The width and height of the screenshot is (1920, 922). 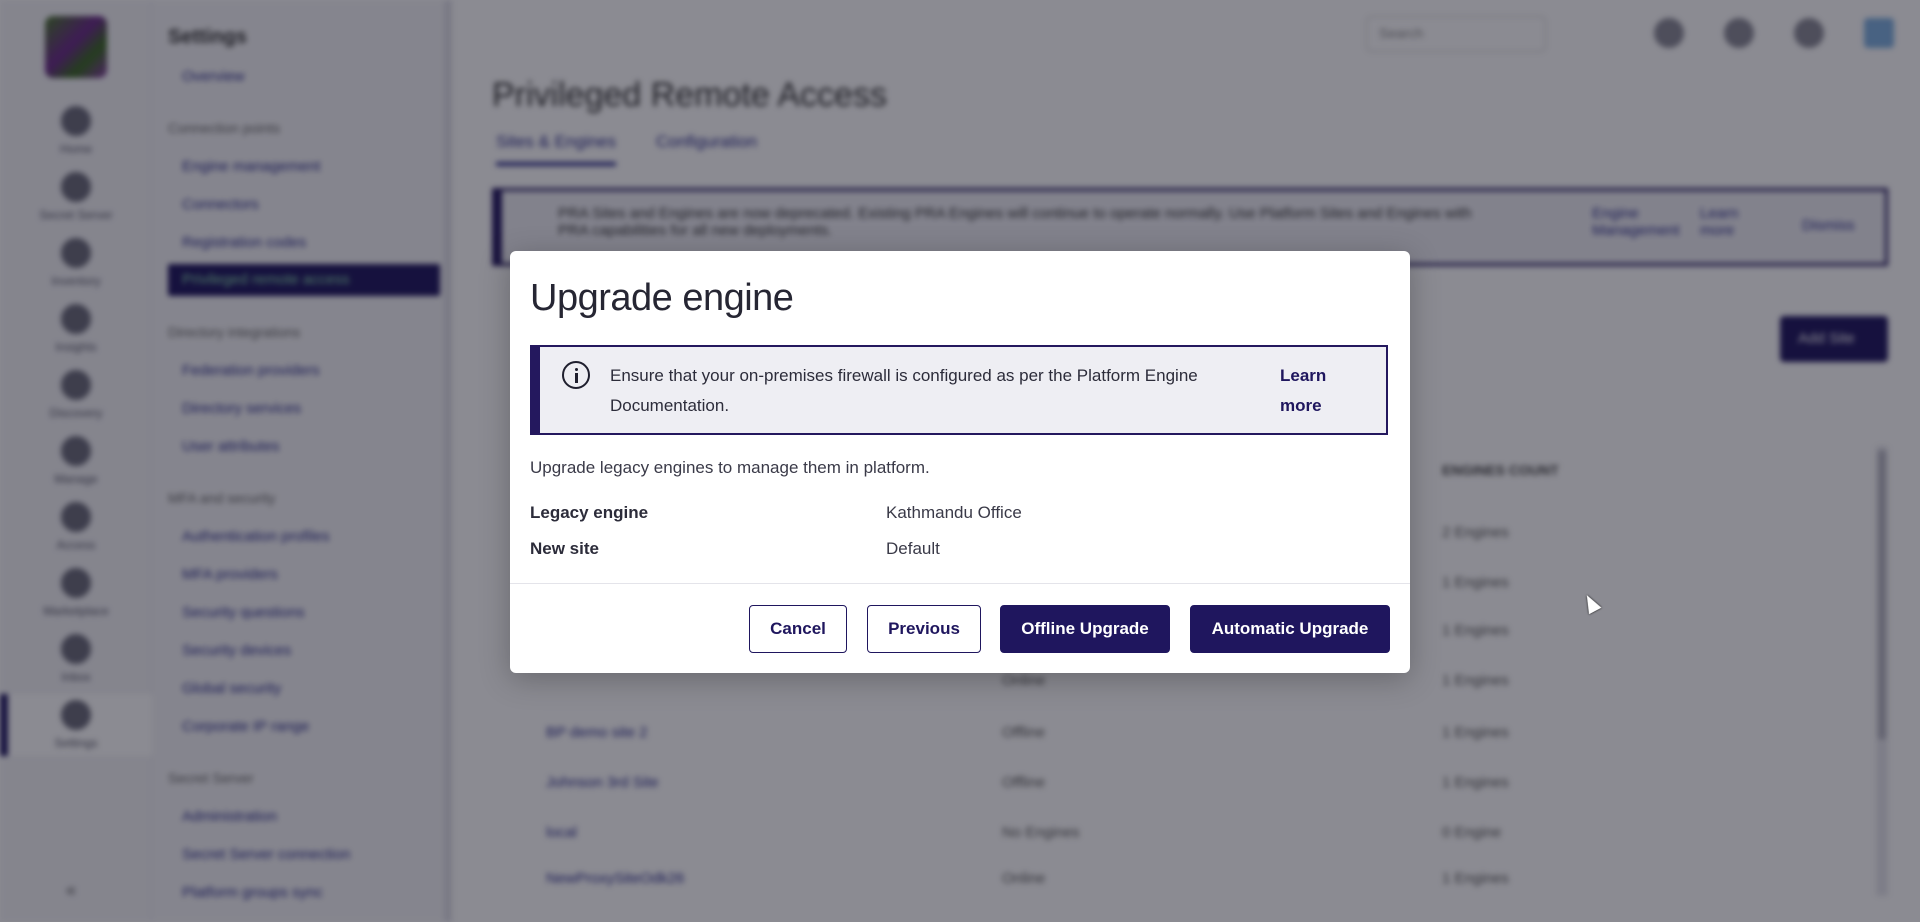 I want to click on footer-divider, so click(x=960, y=583).